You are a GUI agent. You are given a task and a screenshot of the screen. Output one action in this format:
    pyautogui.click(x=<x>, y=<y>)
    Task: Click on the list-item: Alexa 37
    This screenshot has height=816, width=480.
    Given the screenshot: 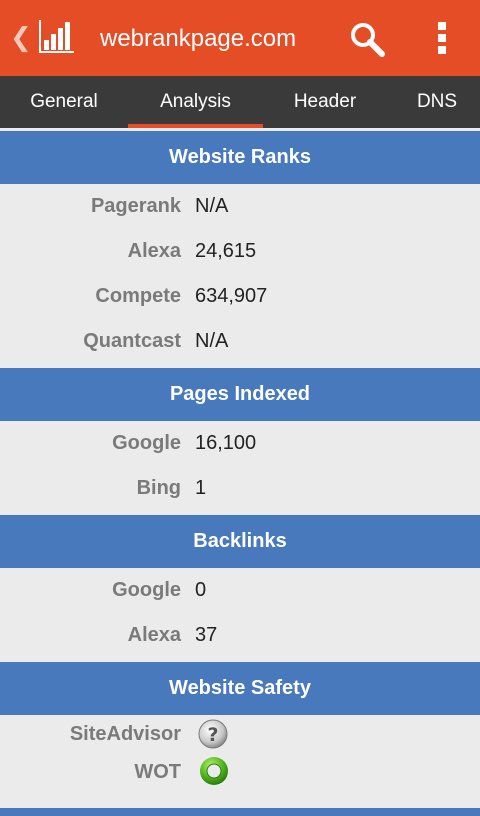 What is the action you would take?
    pyautogui.click(x=240, y=635)
    